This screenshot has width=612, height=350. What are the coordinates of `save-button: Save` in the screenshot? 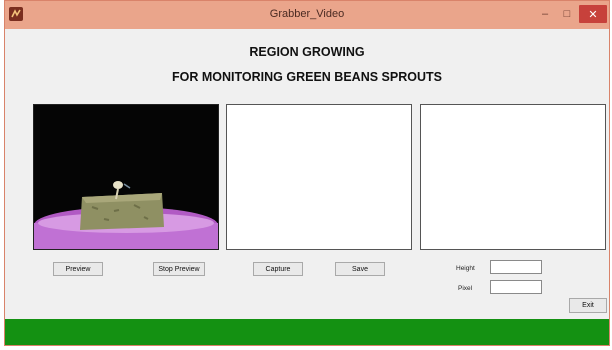 It's located at (360, 269).